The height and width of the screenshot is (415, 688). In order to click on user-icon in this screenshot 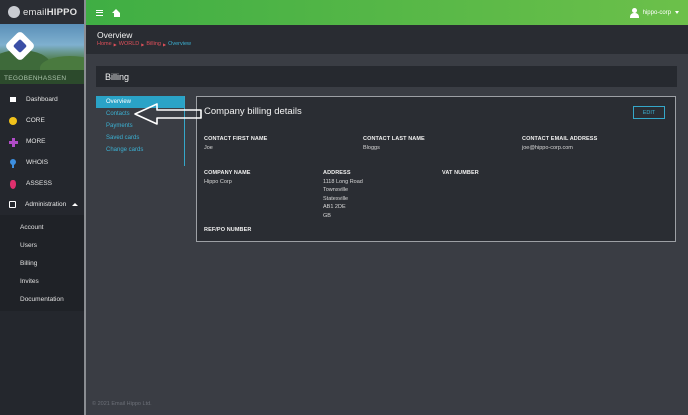, I will do `click(634, 12)`.